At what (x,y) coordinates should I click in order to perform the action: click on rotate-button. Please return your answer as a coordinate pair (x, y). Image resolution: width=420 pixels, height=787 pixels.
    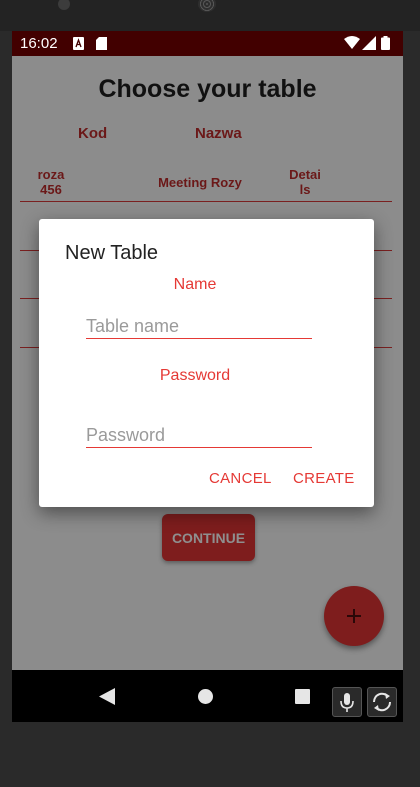
    Looking at the image, I should click on (382, 702).